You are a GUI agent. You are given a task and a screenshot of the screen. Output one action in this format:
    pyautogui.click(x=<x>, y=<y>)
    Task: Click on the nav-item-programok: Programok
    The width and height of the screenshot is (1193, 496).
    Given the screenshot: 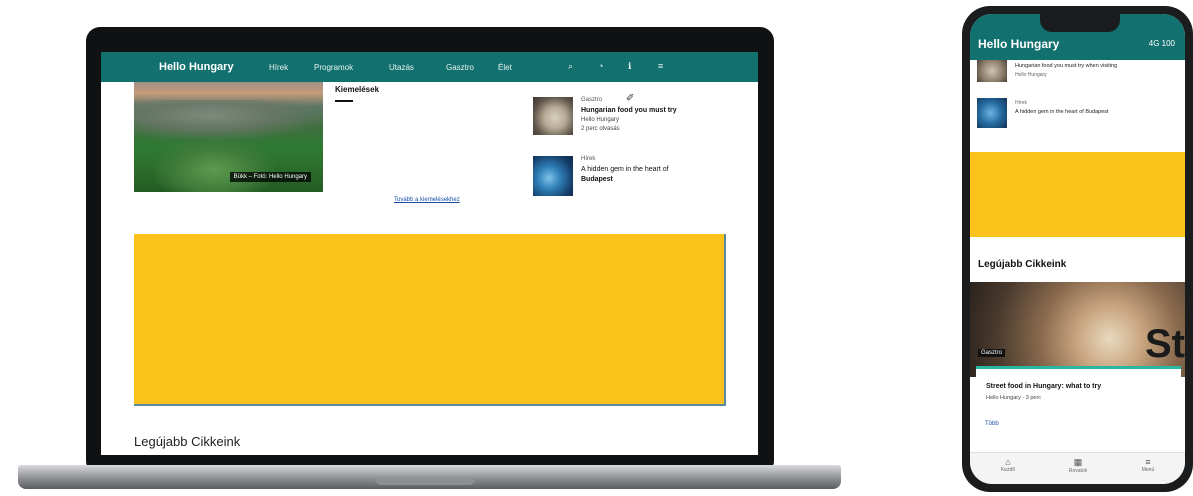 What is the action you would take?
    pyautogui.click(x=333, y=67)
    